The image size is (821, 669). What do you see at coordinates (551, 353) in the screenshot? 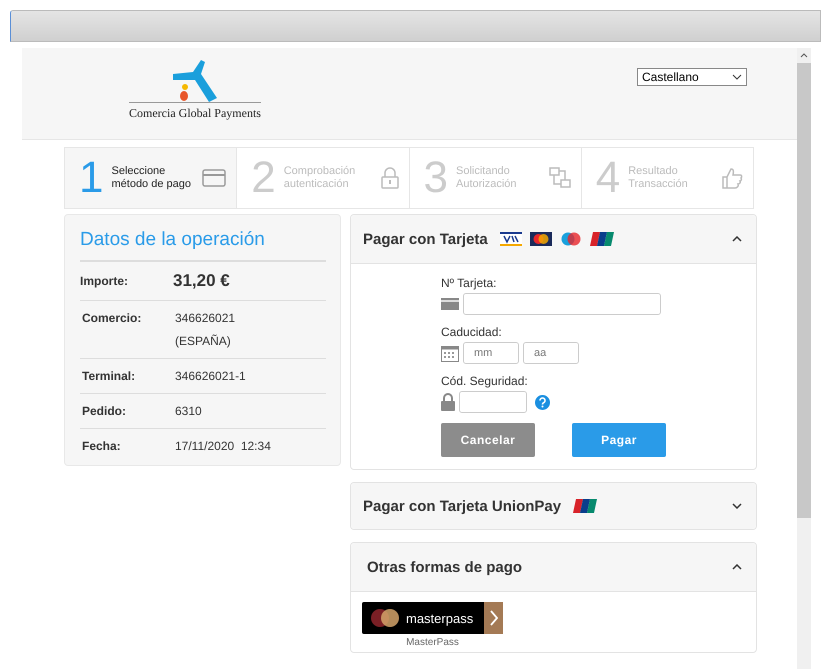
I see `input-field: aa` at bounding box center [551, 353].